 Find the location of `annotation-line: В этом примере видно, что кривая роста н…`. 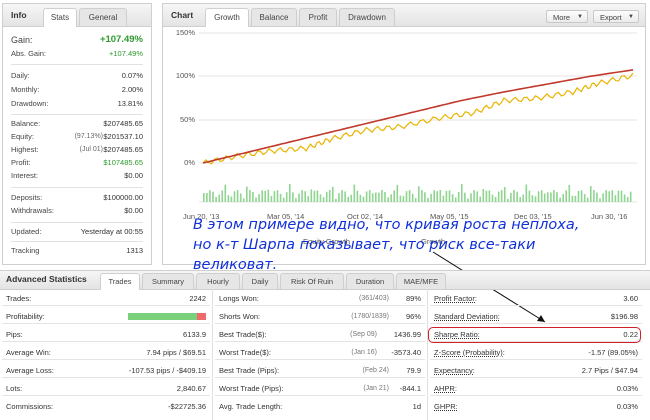

annotation-line: В этом примере видно, что кривая роста н… is located at coordinates (386, 225).